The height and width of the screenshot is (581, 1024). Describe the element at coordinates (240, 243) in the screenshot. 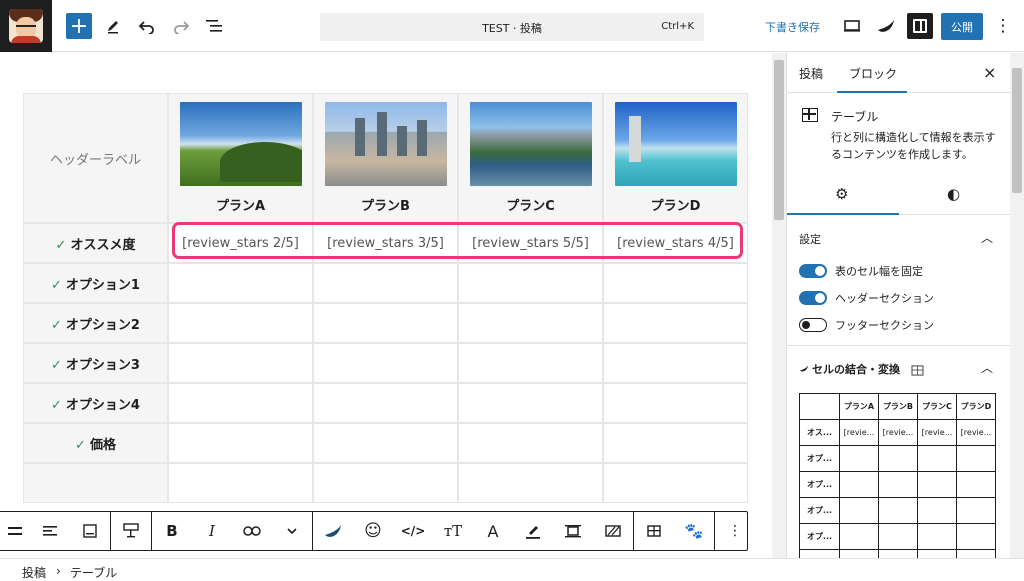

I see `table-cell: [review_stars 2/5]` at that location.